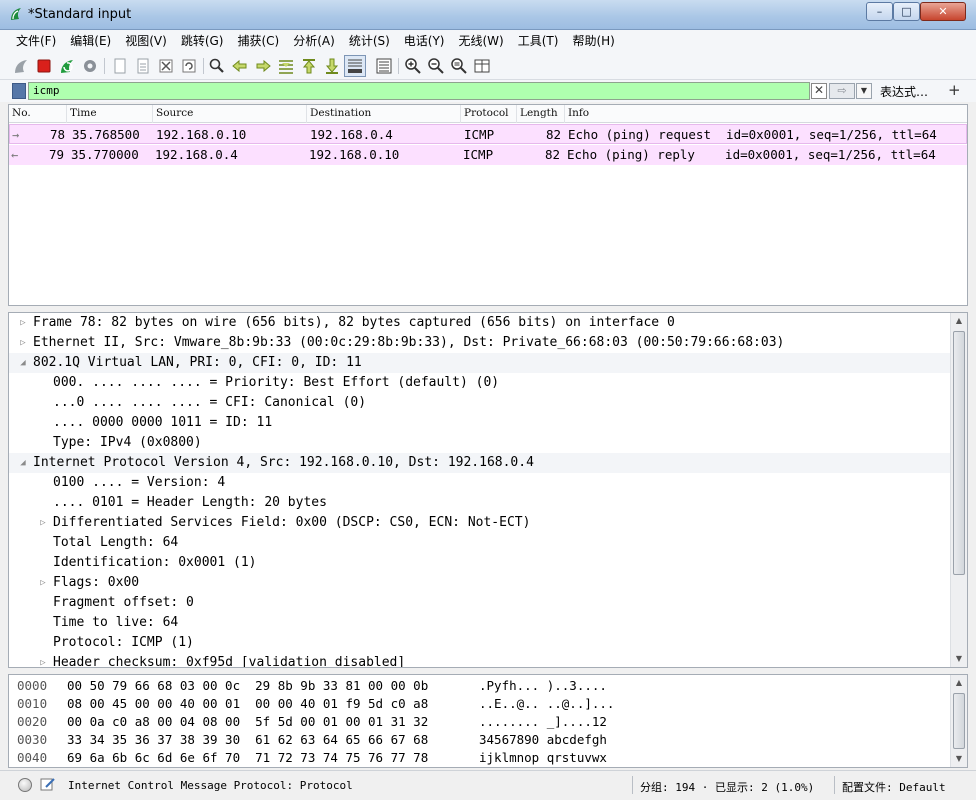 The image size is (976, 800). Describe the element at coordinates (593, 41) in the screenshot. I see `menu-help: 帮助(H)` at that location.